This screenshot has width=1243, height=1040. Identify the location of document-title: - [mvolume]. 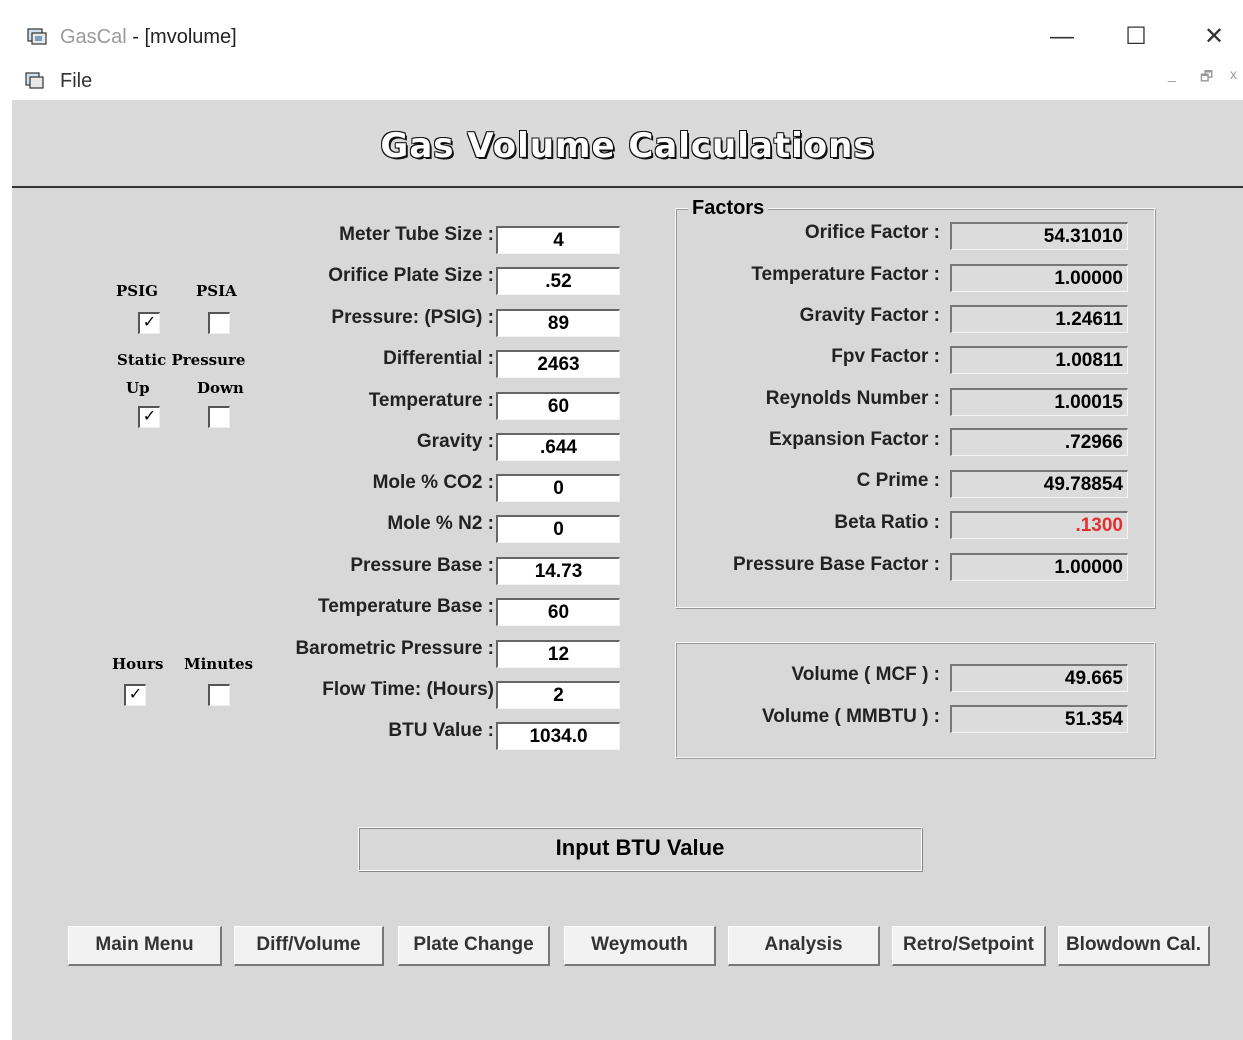
(181, 37).